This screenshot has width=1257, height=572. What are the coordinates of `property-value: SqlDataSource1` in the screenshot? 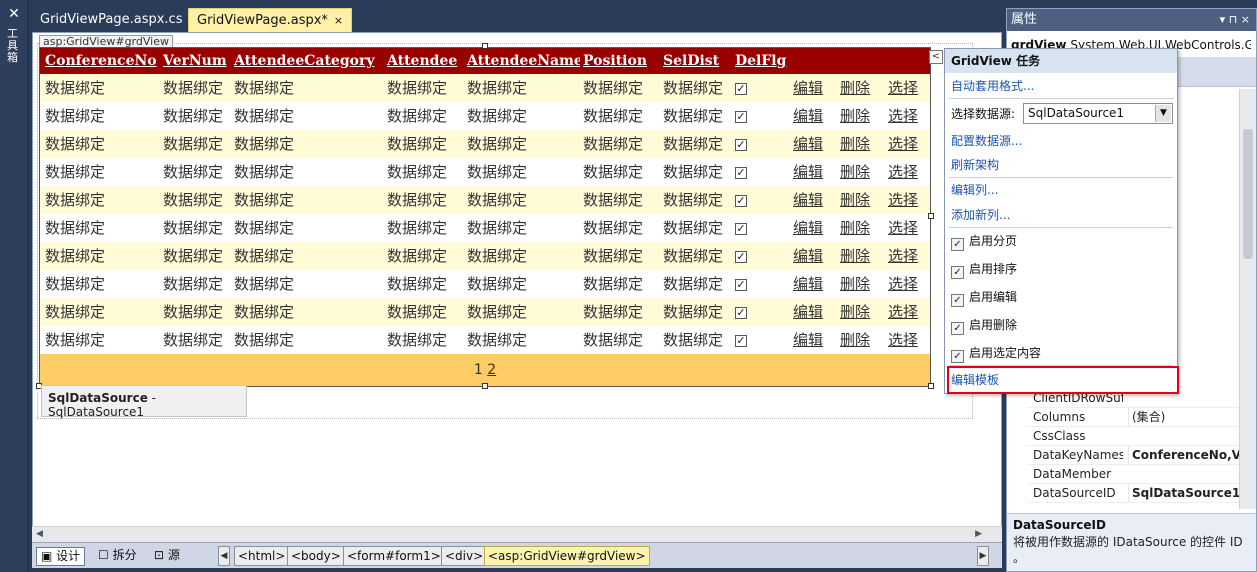 It's located at (1188, 493).